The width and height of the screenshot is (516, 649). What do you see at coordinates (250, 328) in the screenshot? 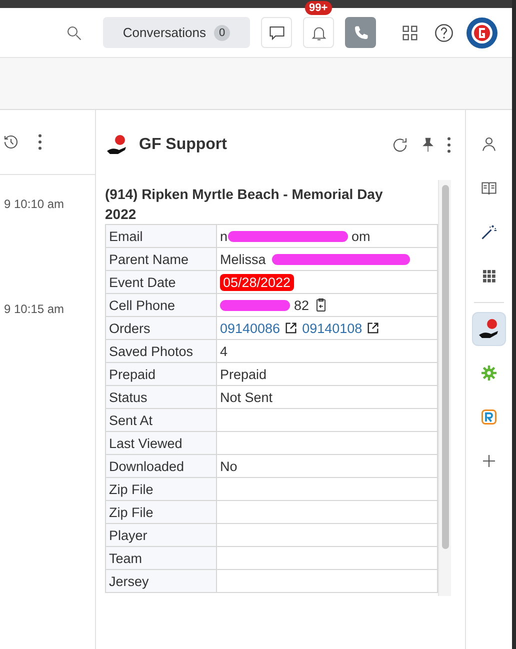
I see `order-link: 09140086` at bounding box center [250, 328].